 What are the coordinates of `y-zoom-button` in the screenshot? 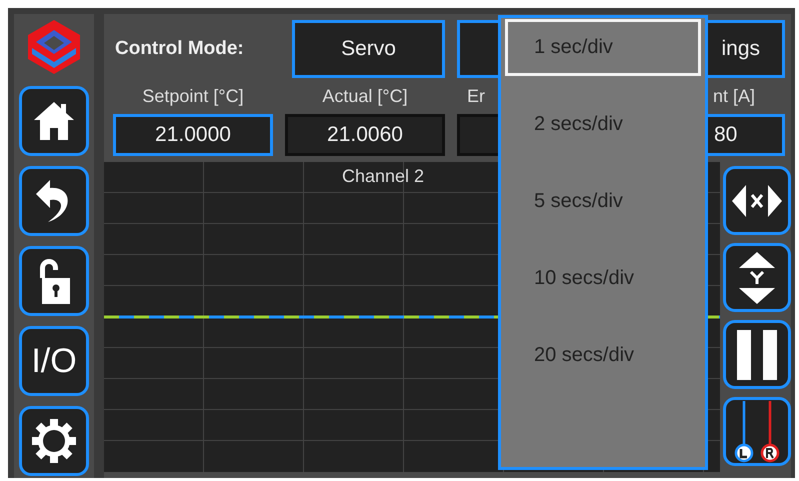 It's located at (757, 277).